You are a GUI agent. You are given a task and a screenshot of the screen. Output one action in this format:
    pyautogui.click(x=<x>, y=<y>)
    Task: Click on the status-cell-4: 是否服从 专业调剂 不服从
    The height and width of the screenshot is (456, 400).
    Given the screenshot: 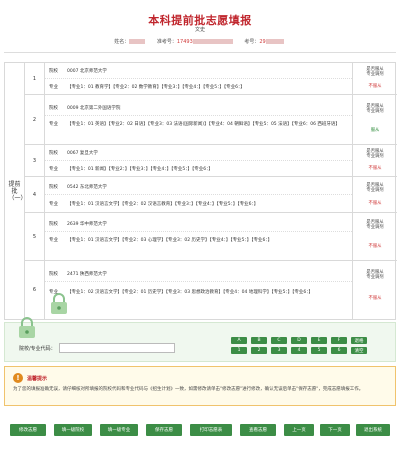 What is the action you would take?
    pyautogui.click(x=375, y=195)
    